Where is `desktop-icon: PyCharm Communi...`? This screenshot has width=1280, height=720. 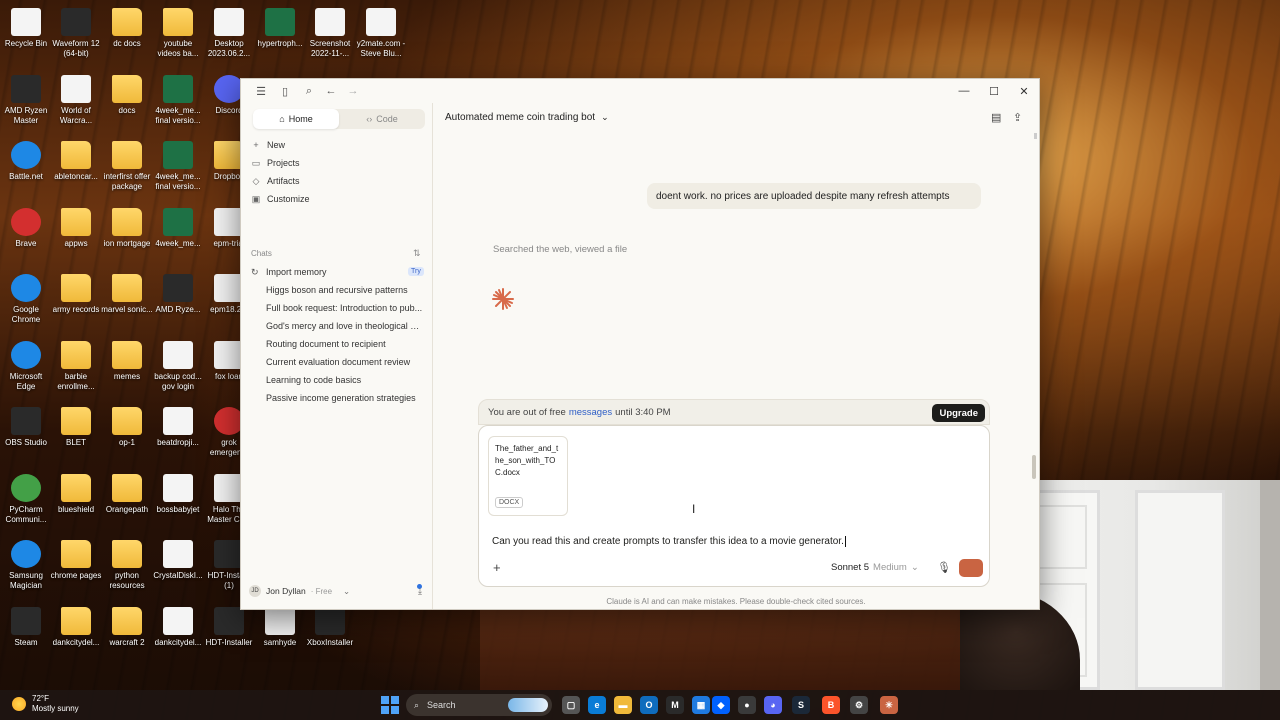
desktop-icon: PyCharm Communi... is located at coordinates (26, 499).